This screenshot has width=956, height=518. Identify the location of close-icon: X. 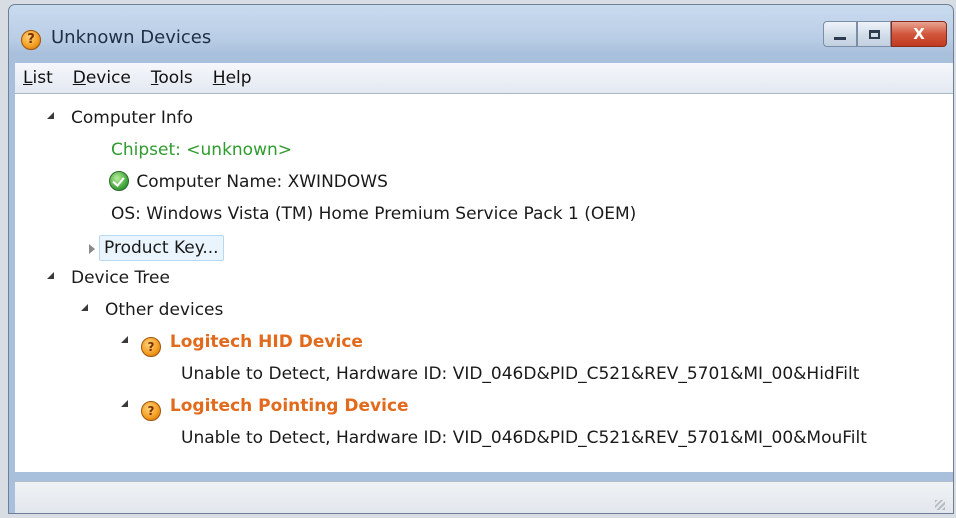
(919, 34).